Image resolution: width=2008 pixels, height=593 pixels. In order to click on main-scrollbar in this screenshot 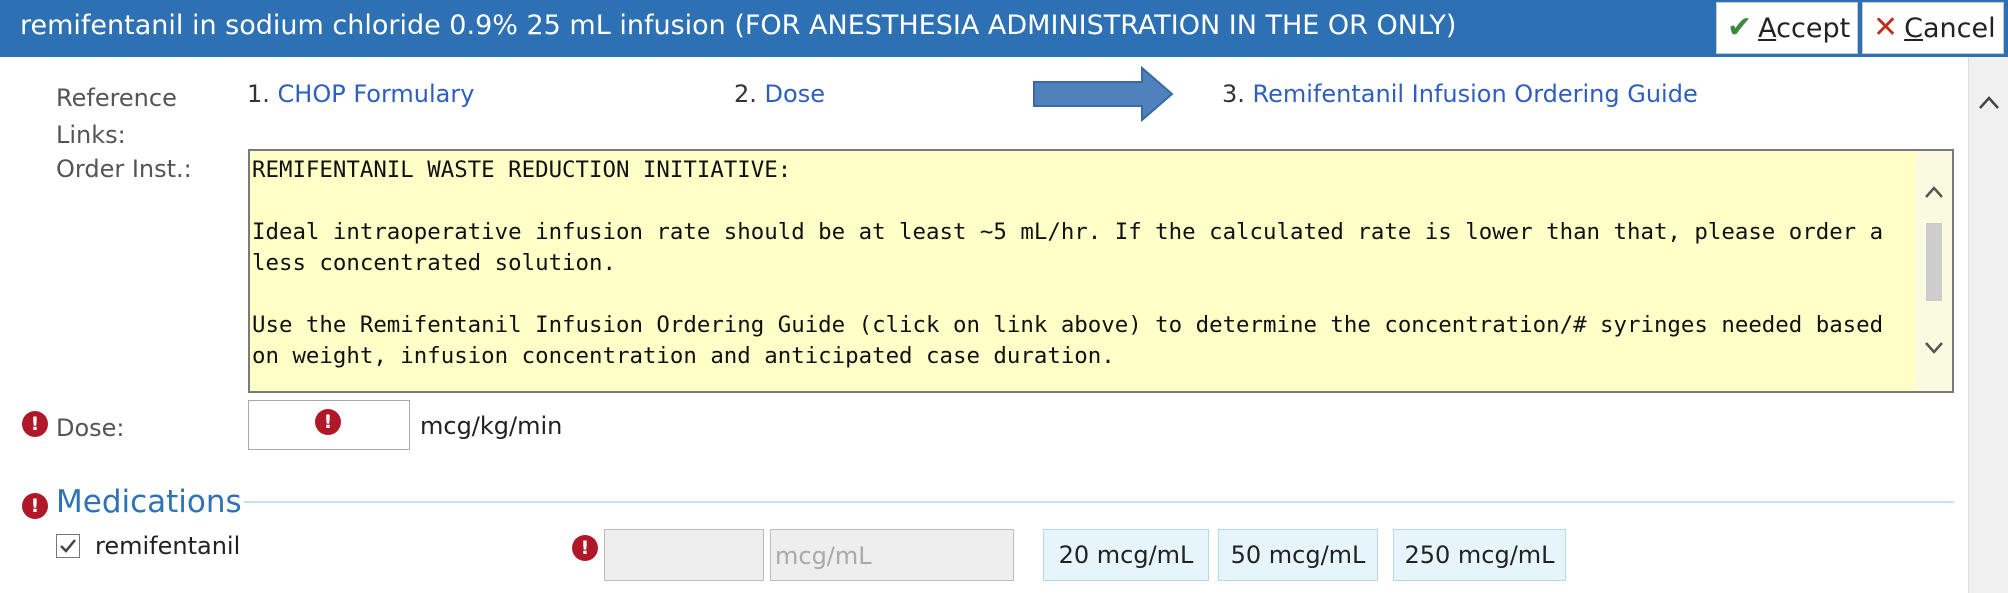, I will do `click(1988, 325)`.